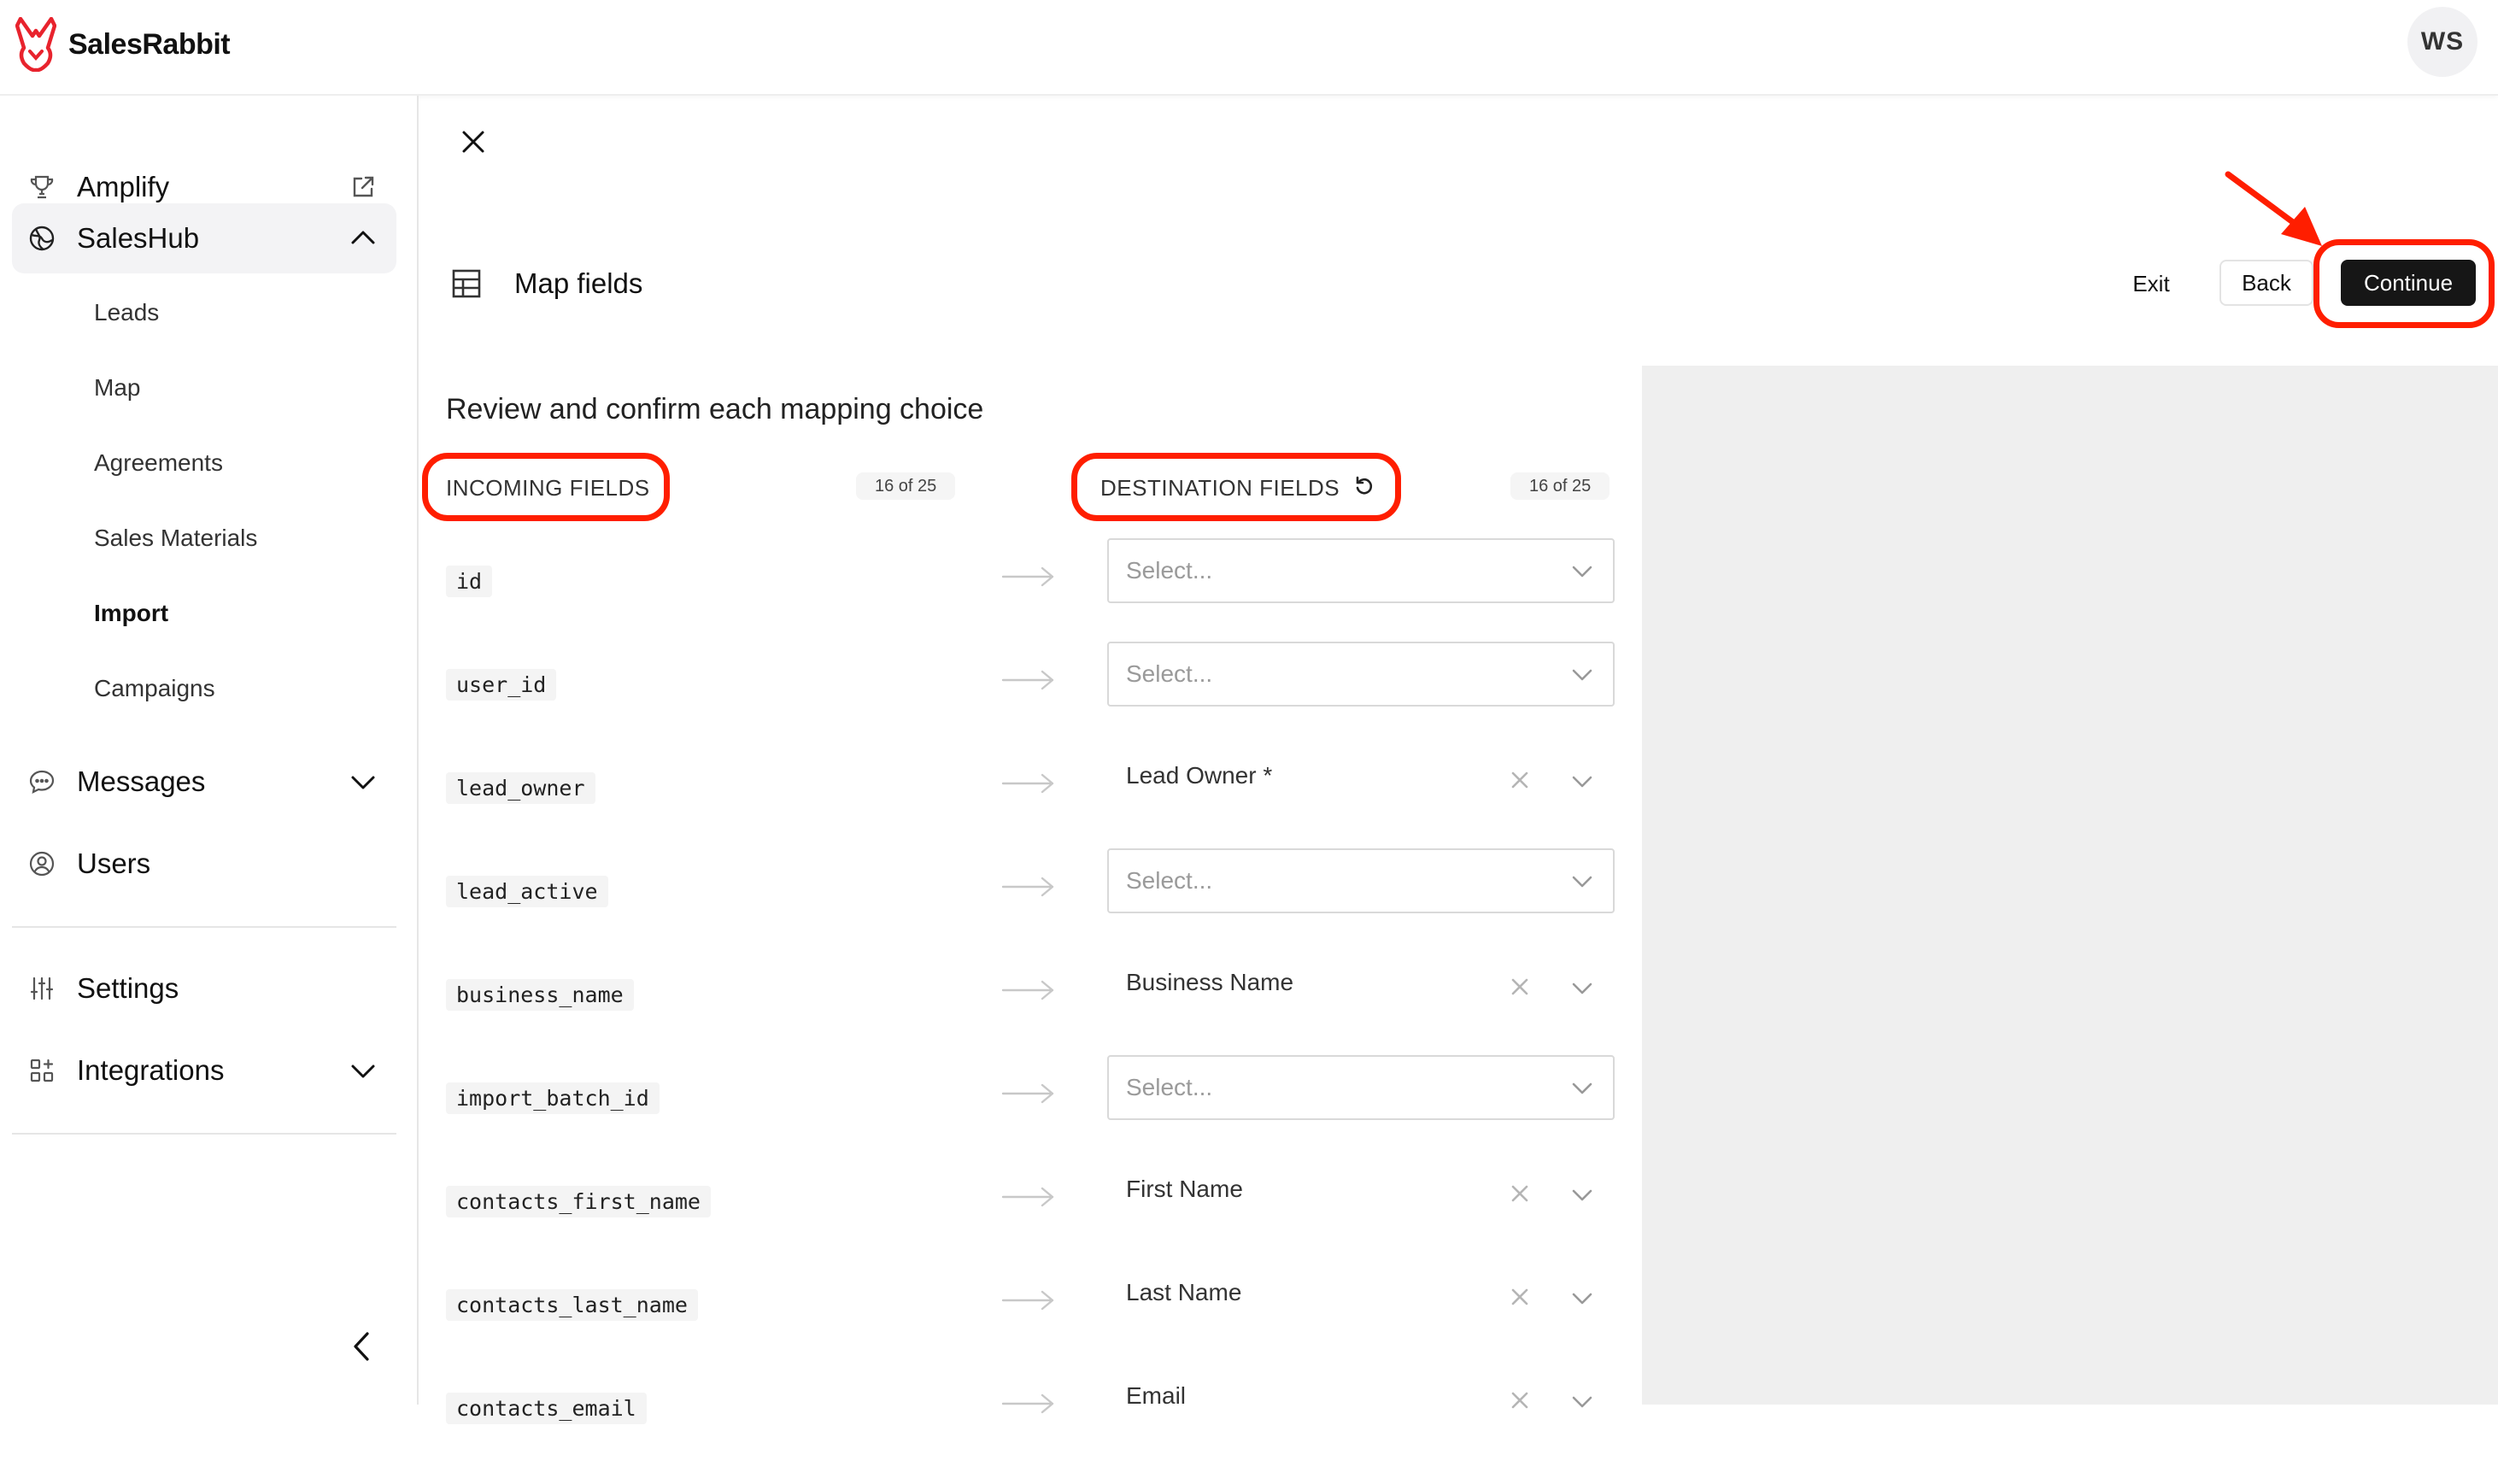  Describe the element at coordinates (466, 283) in the screenshot. I see `table-icon` at that location.